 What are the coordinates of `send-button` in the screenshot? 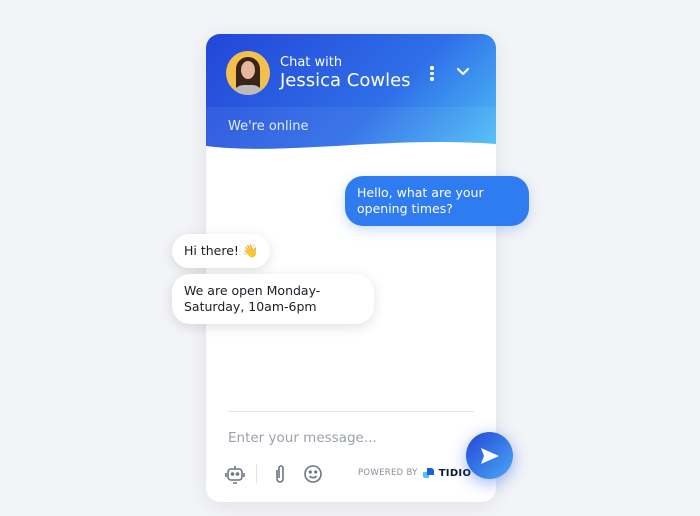 It's located at (489, 455).